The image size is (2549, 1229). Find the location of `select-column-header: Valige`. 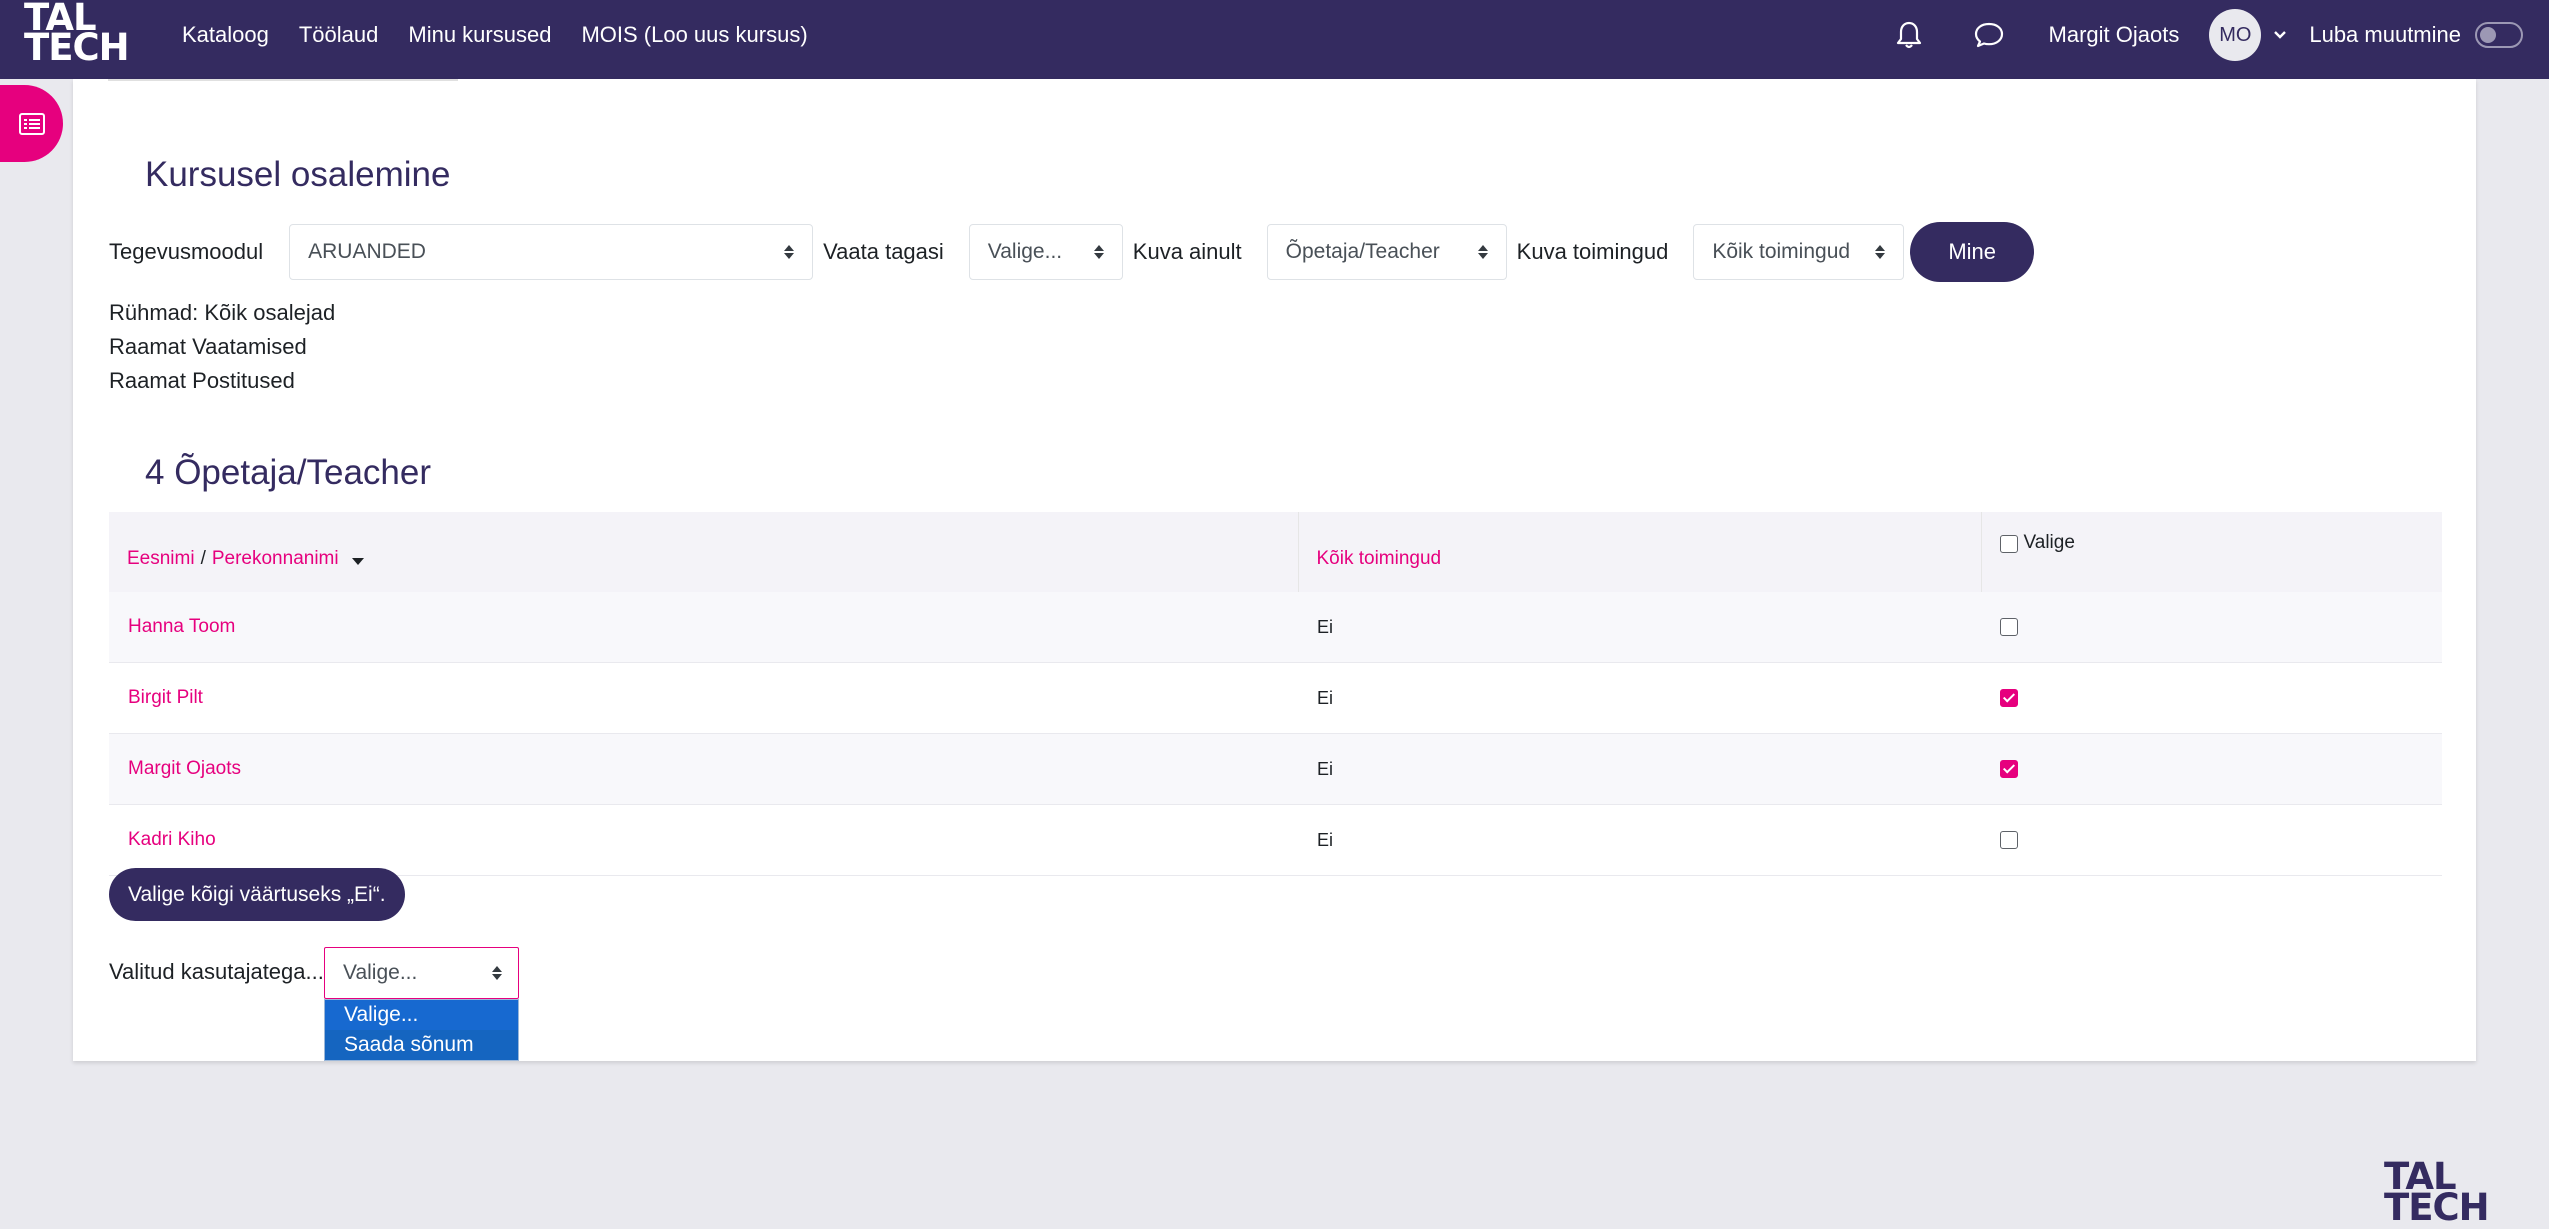

select-column-header: Valige is located at coordinates (2049, 542).